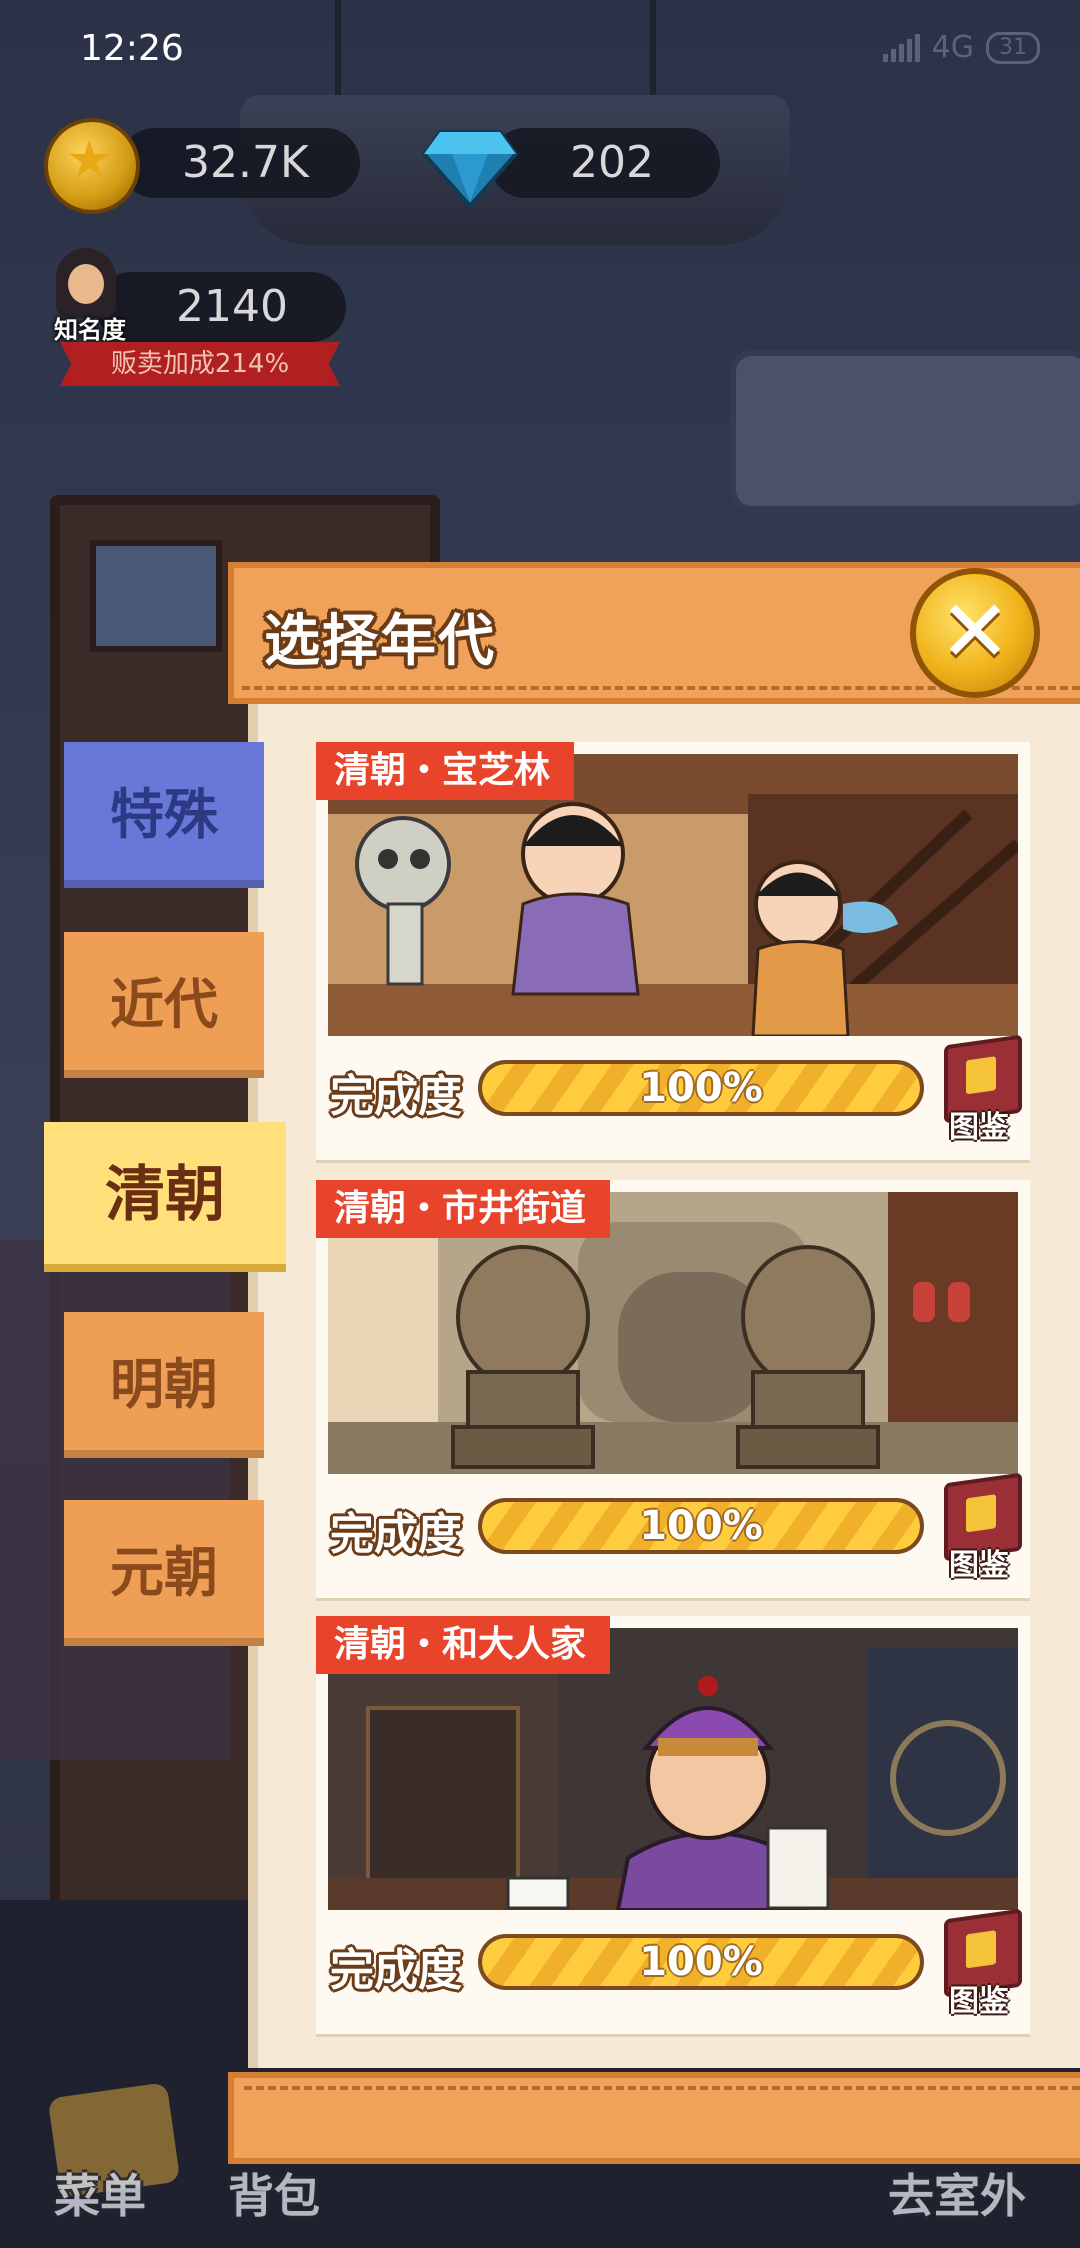 The image size is (1080, 2248). Describe the element at coordinates (232, 306) in the screenshot. I see `fame-value: 2140` at that location.